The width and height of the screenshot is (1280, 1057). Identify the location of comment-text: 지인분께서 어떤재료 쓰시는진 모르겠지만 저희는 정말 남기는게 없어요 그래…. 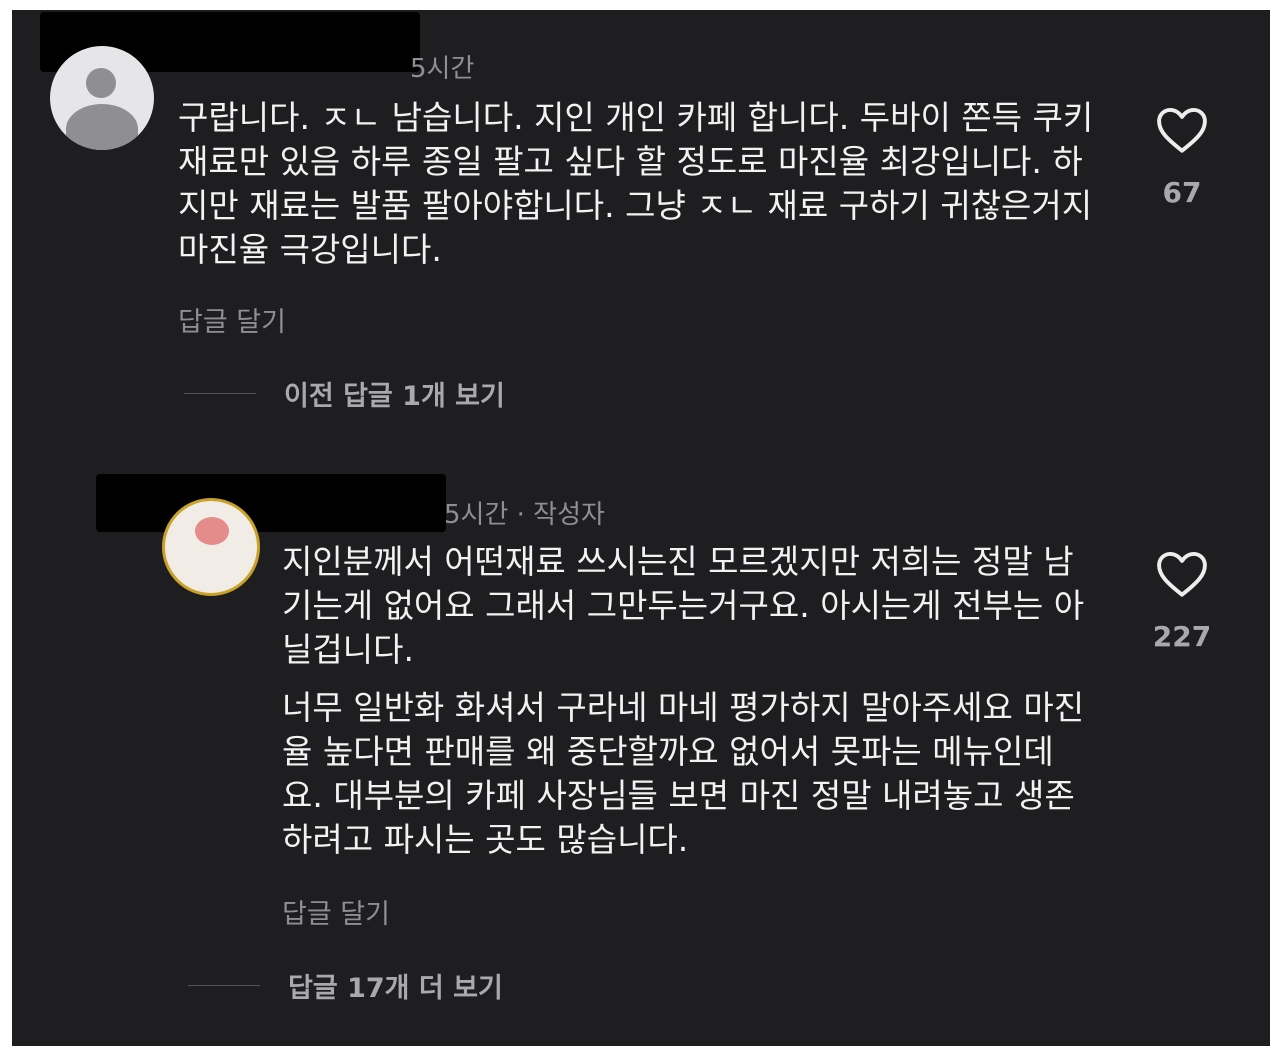
(683, 605).